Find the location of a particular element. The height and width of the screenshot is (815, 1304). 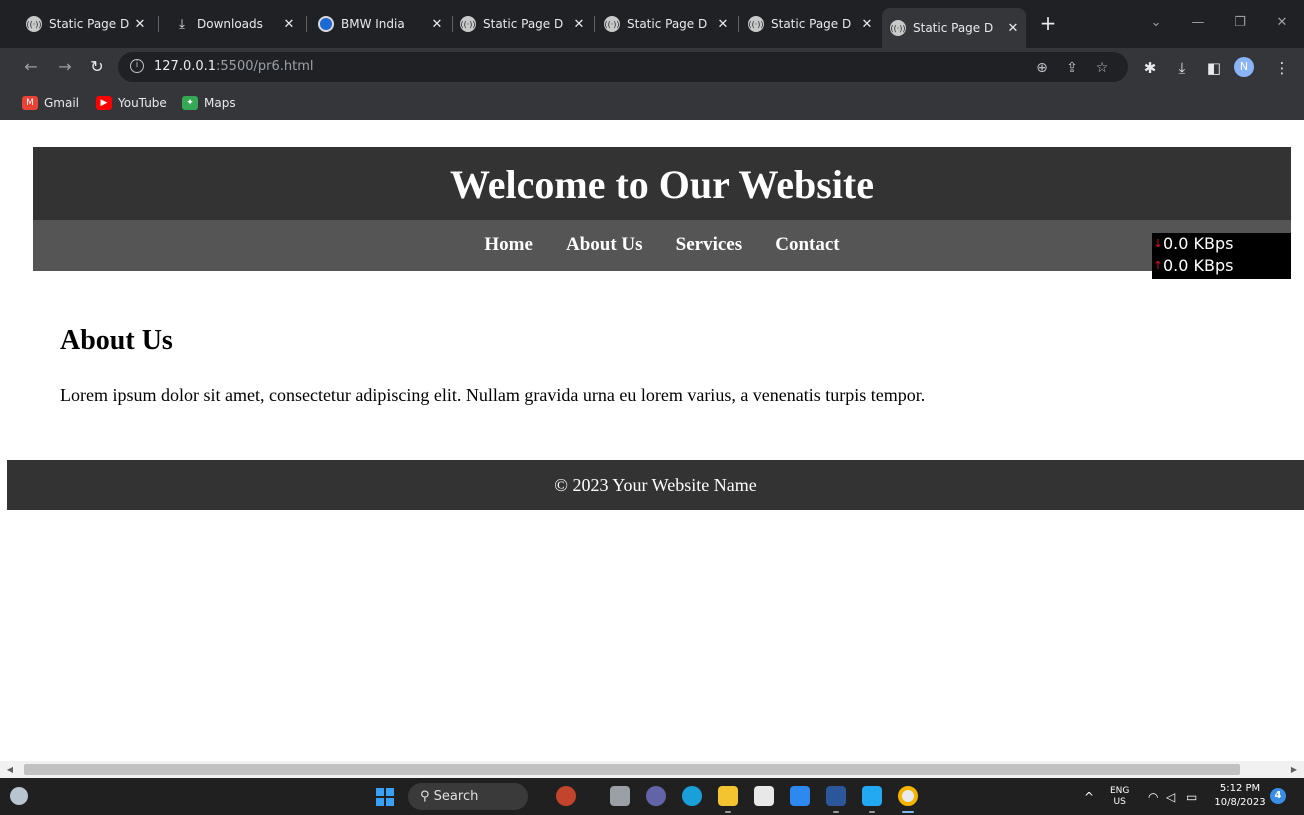

forward-button: → is located at coordinates (65, 67).